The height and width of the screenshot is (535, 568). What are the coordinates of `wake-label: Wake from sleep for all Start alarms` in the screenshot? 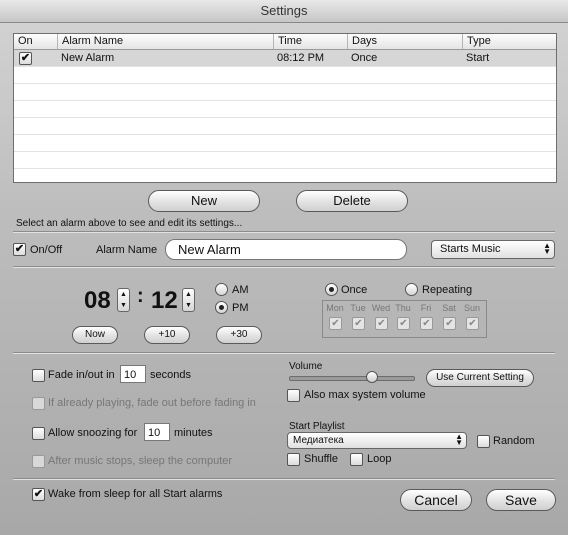 It's located at (135, 494).